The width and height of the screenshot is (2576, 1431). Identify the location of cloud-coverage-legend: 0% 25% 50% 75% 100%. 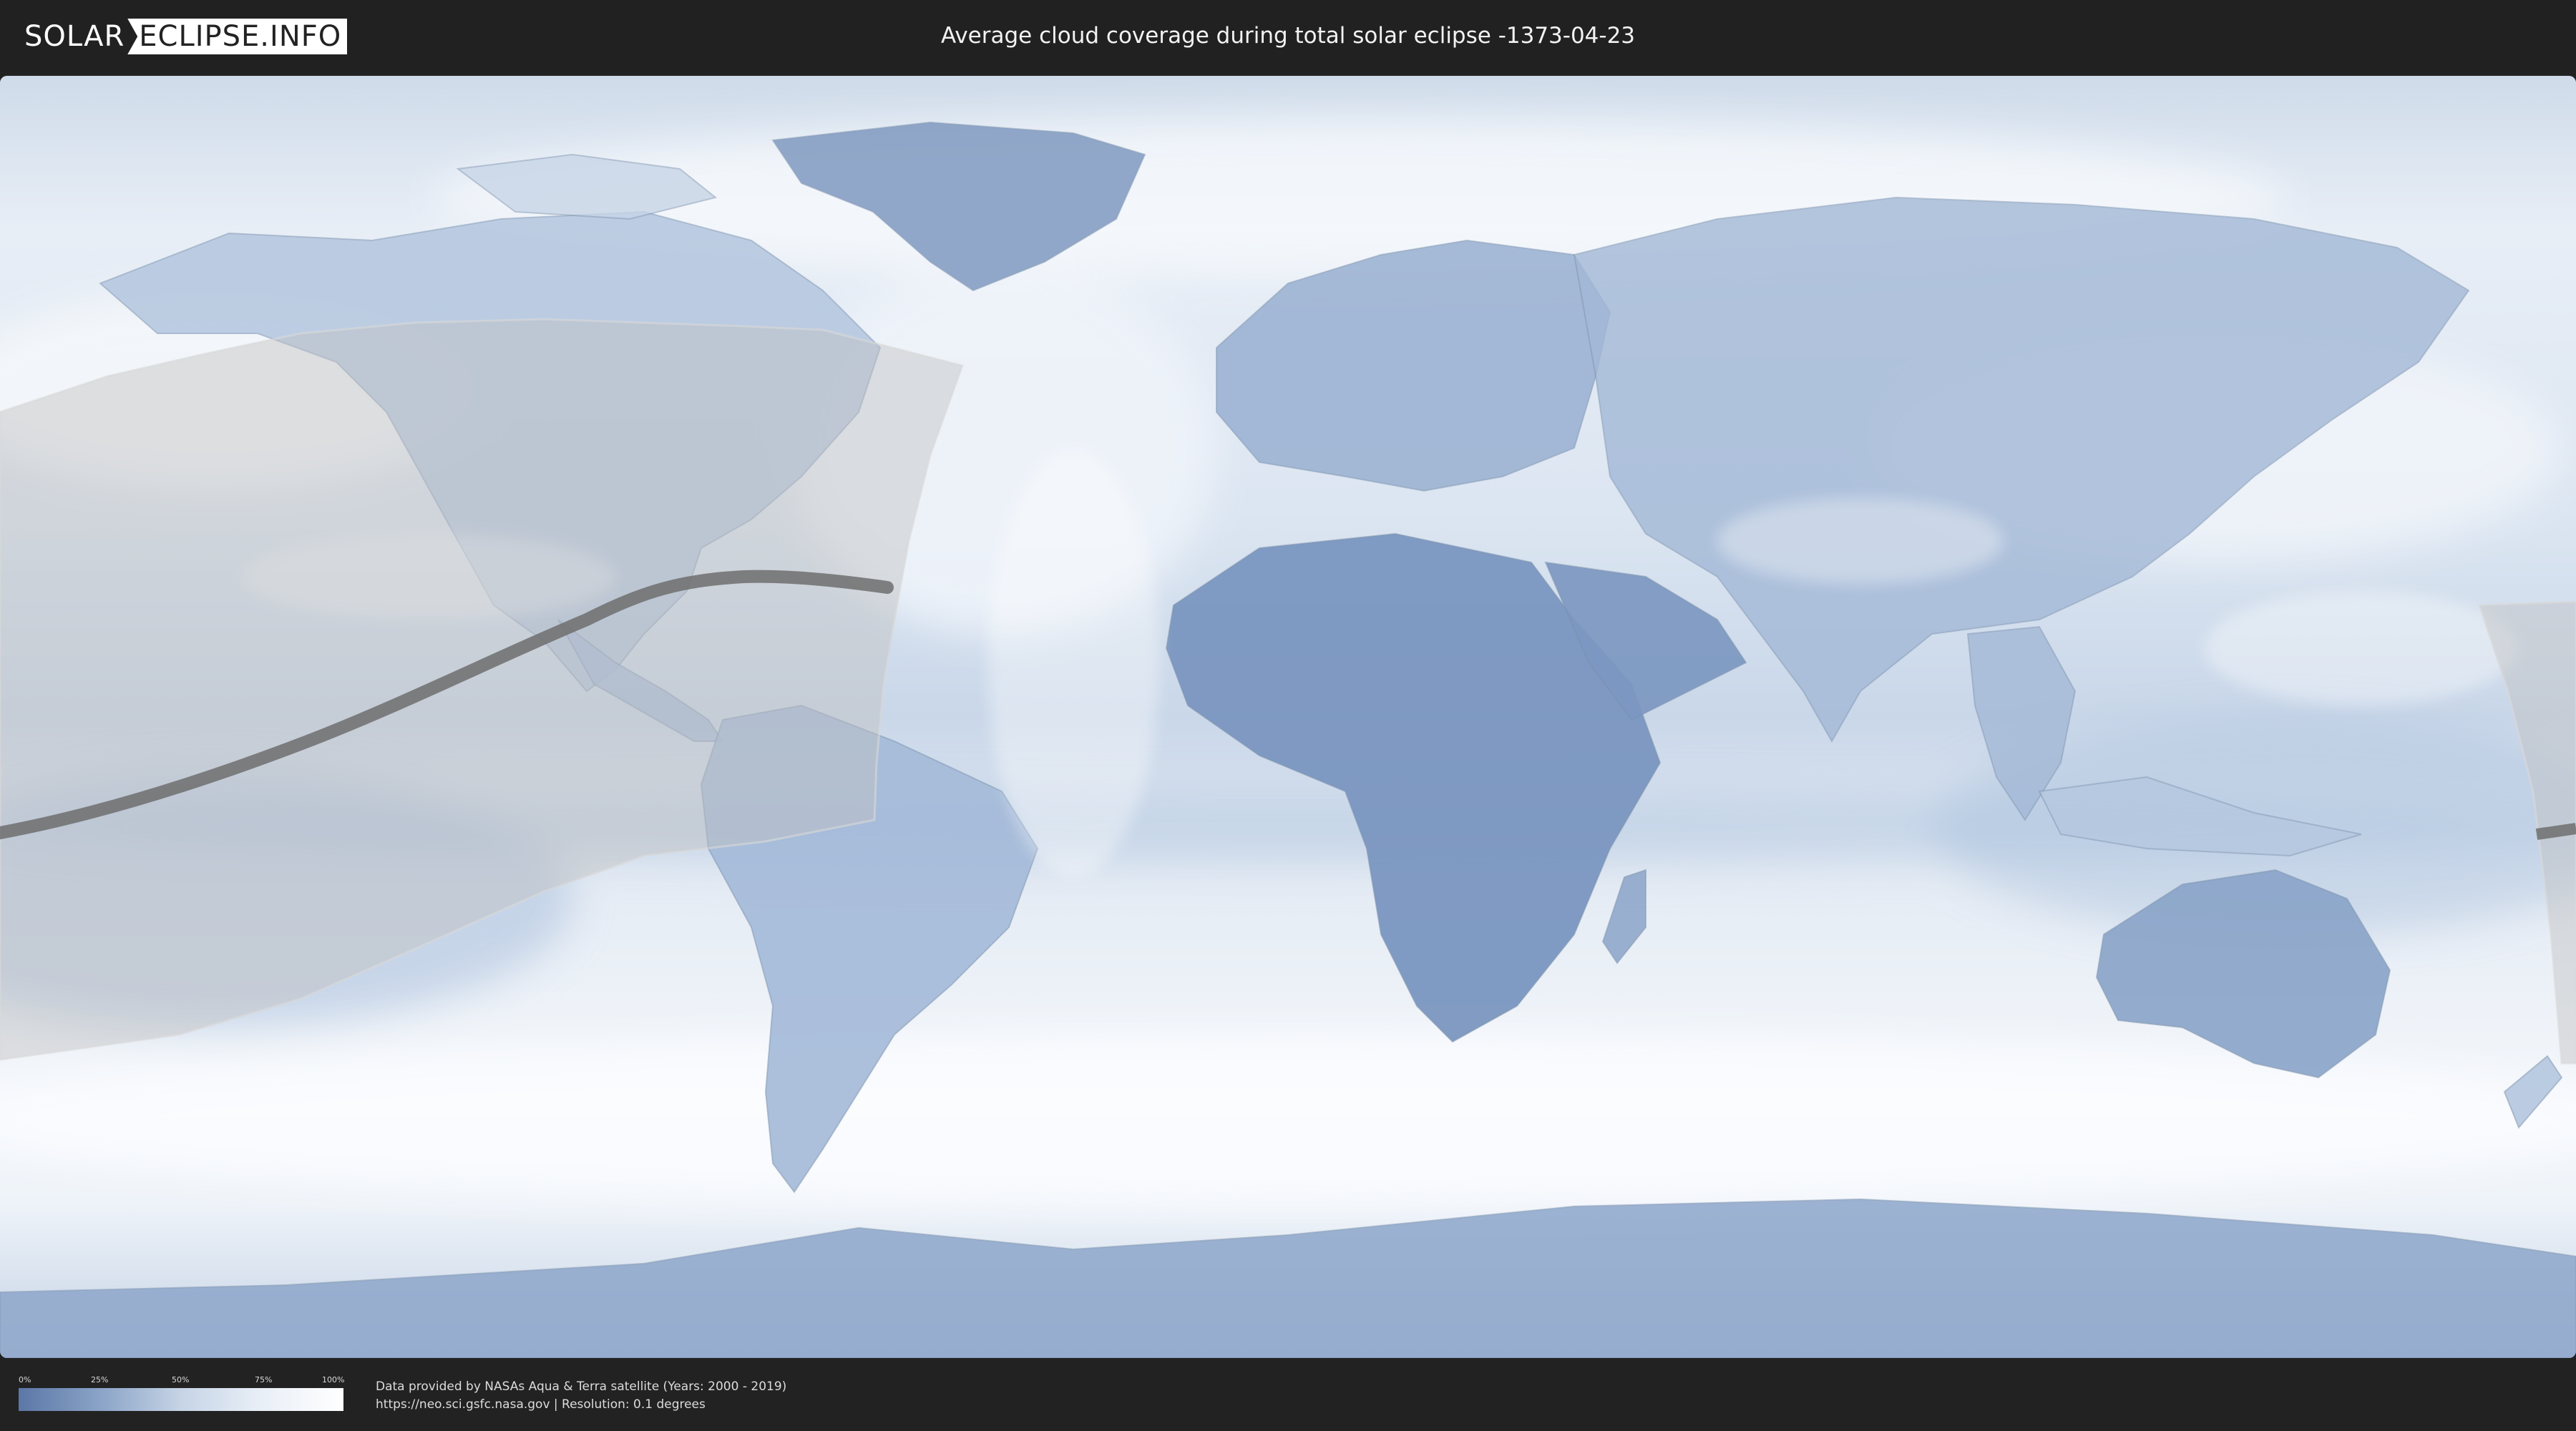
(182, 1393).